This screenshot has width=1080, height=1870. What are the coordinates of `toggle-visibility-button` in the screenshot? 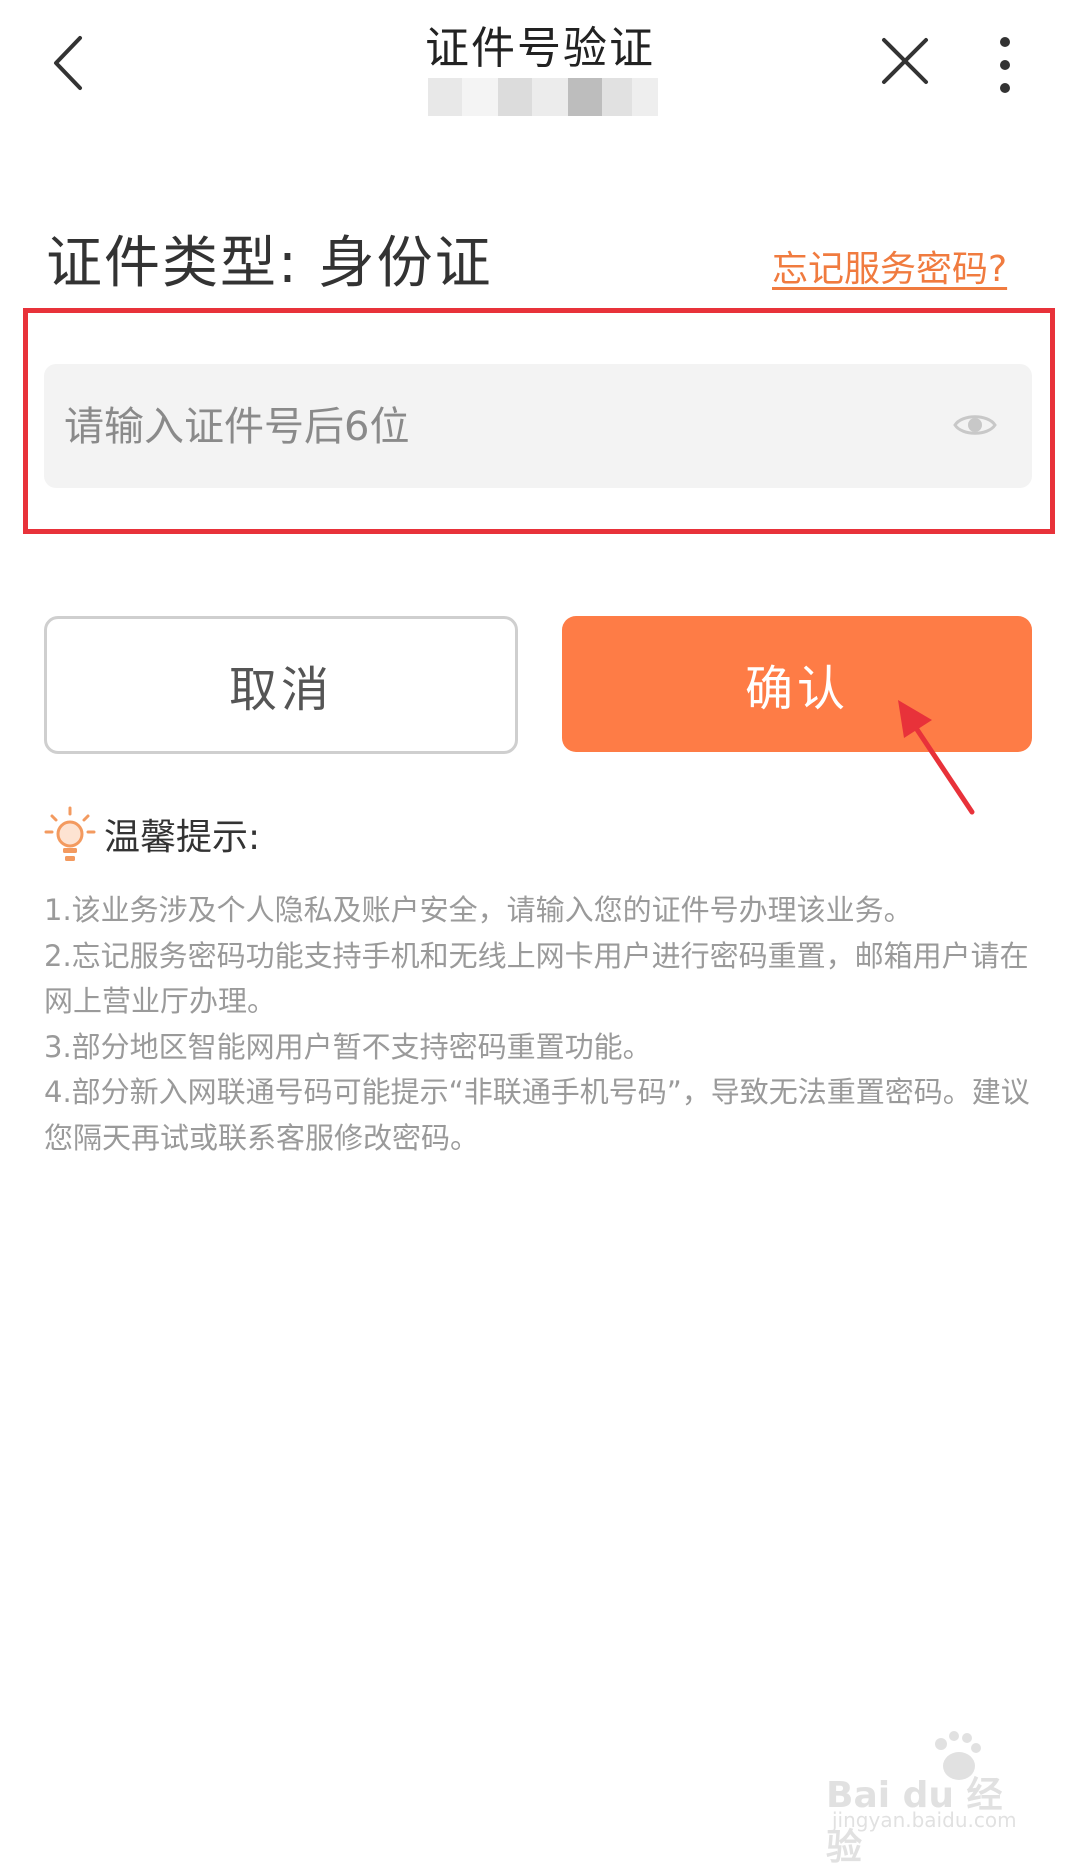 It's located at (975, 425).